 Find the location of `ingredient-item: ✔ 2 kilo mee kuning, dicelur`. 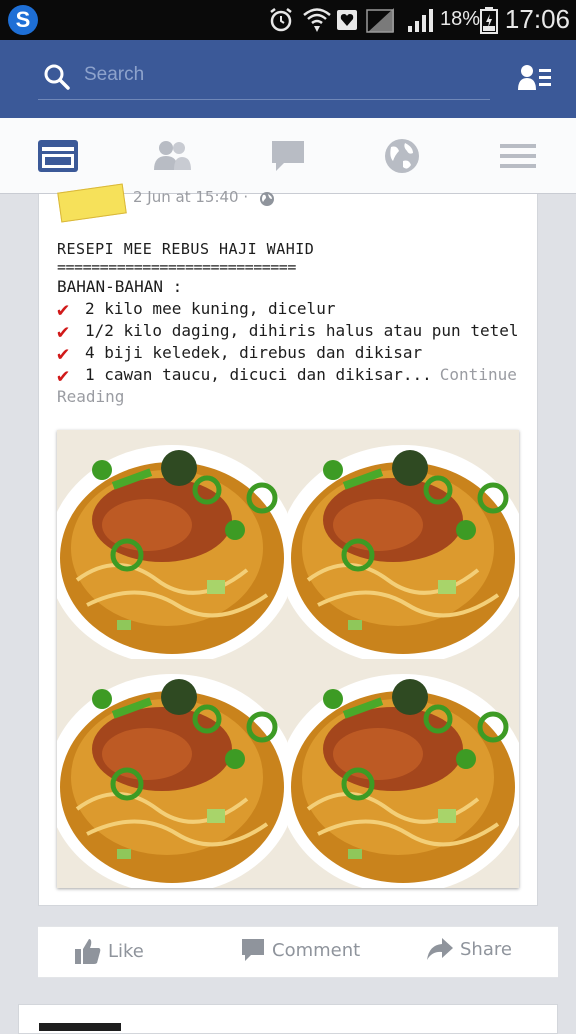

ingredient-item: ✔ 2 kilo mee kuning, dicelur is located at coordinates (292, 309).